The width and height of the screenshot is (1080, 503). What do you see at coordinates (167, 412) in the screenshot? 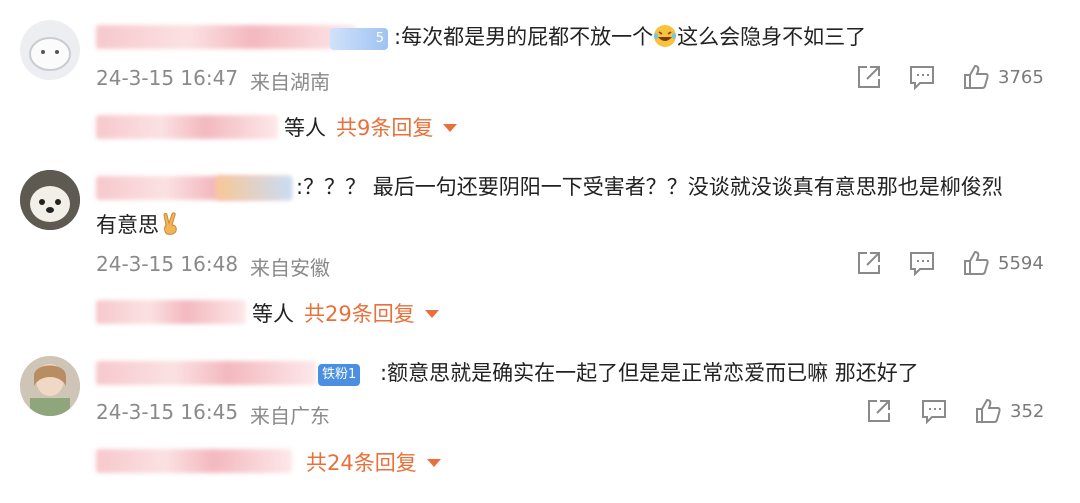
I see `comment-date: 24-3-15 16:45` at bounding box center [167, 412].